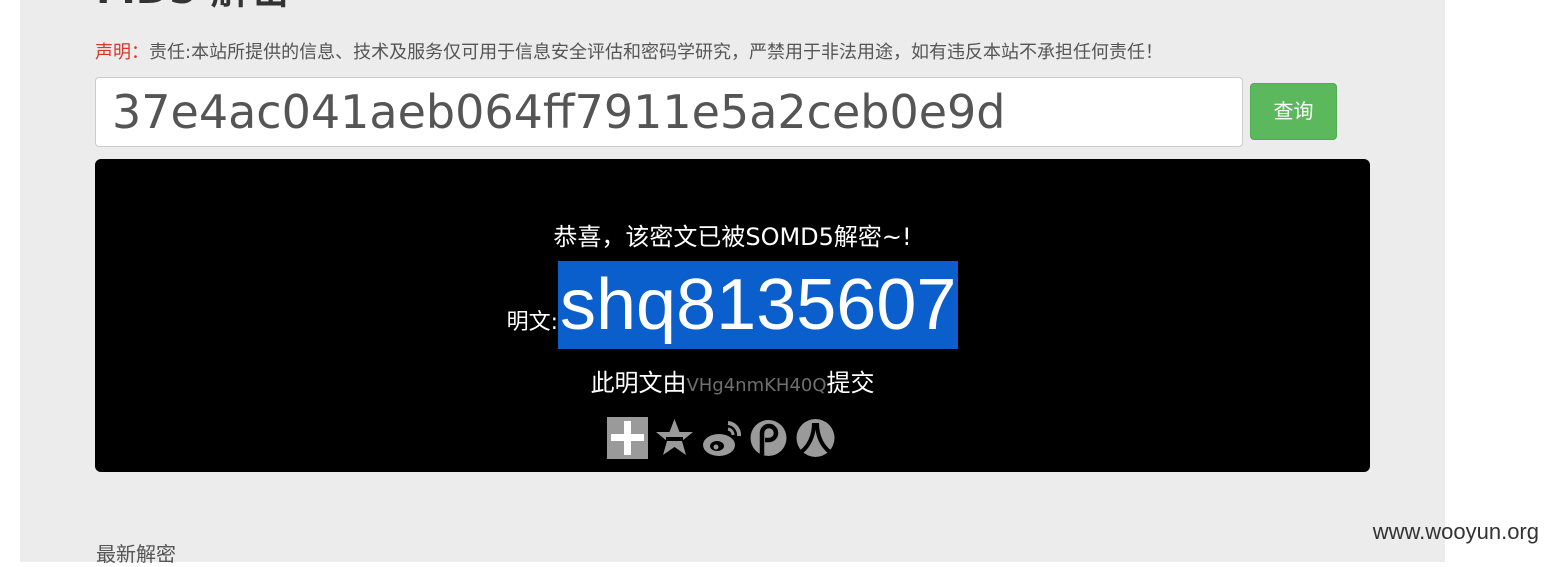  What do you see at coordinates (669, 112) in the screenshot?
I see `hash-search-input` at bounding box center [669, 112].